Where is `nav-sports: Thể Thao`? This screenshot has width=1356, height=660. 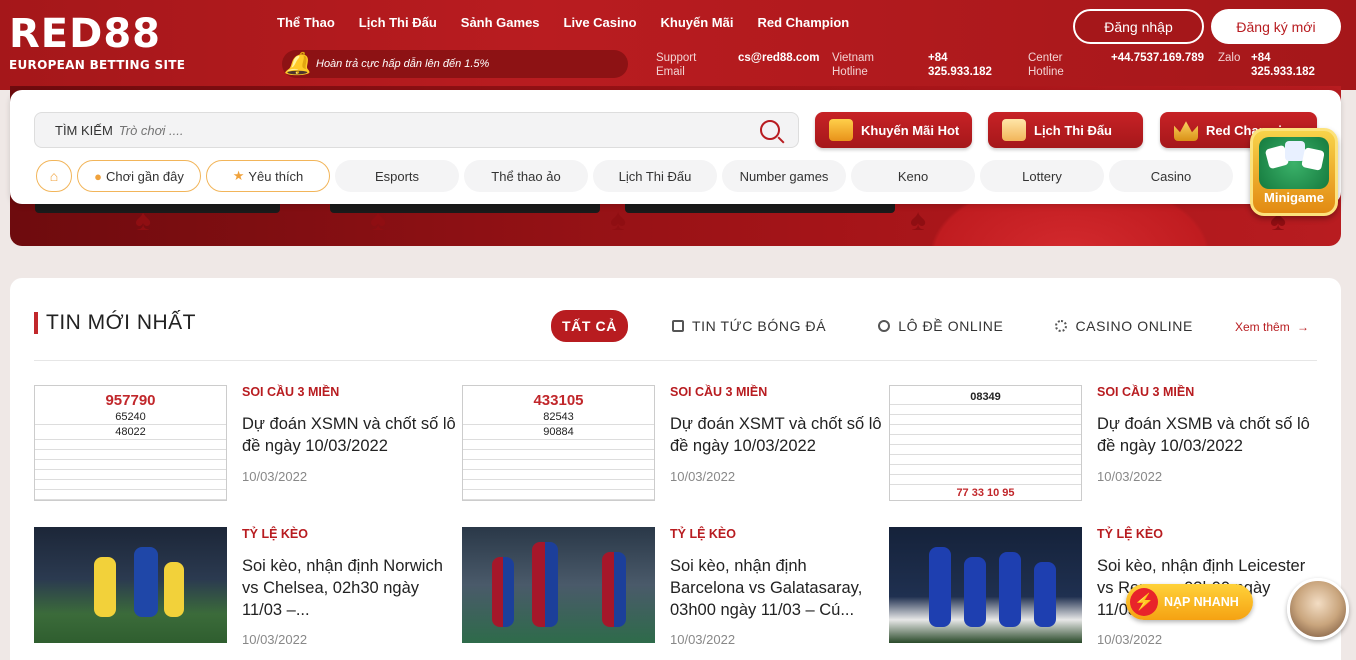
nav-sports: Thể Thao is located at coordinates (306, 22).